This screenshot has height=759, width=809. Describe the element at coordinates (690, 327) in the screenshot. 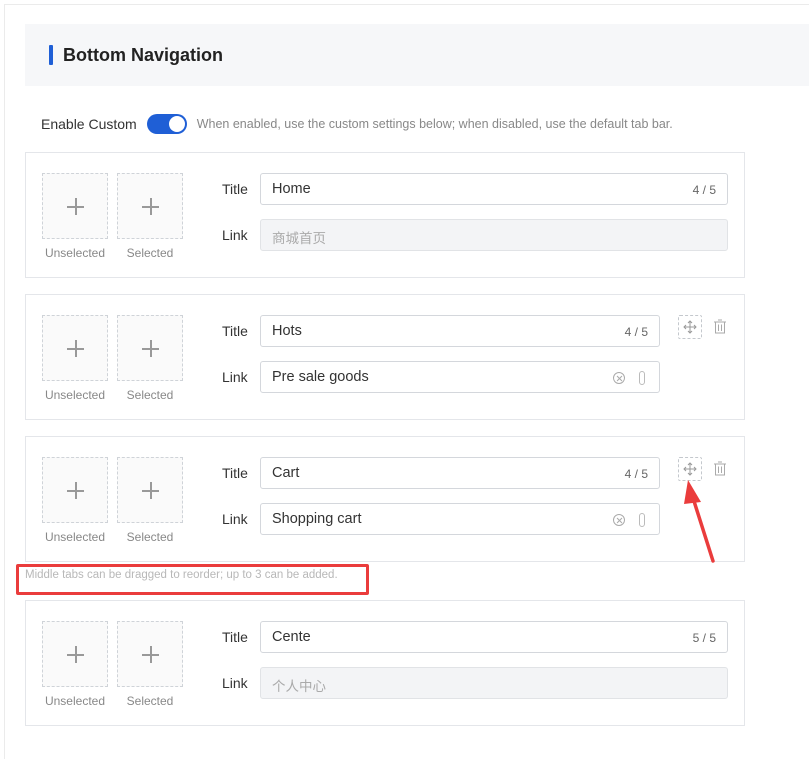

I see `drag-handle-icon` at that location.